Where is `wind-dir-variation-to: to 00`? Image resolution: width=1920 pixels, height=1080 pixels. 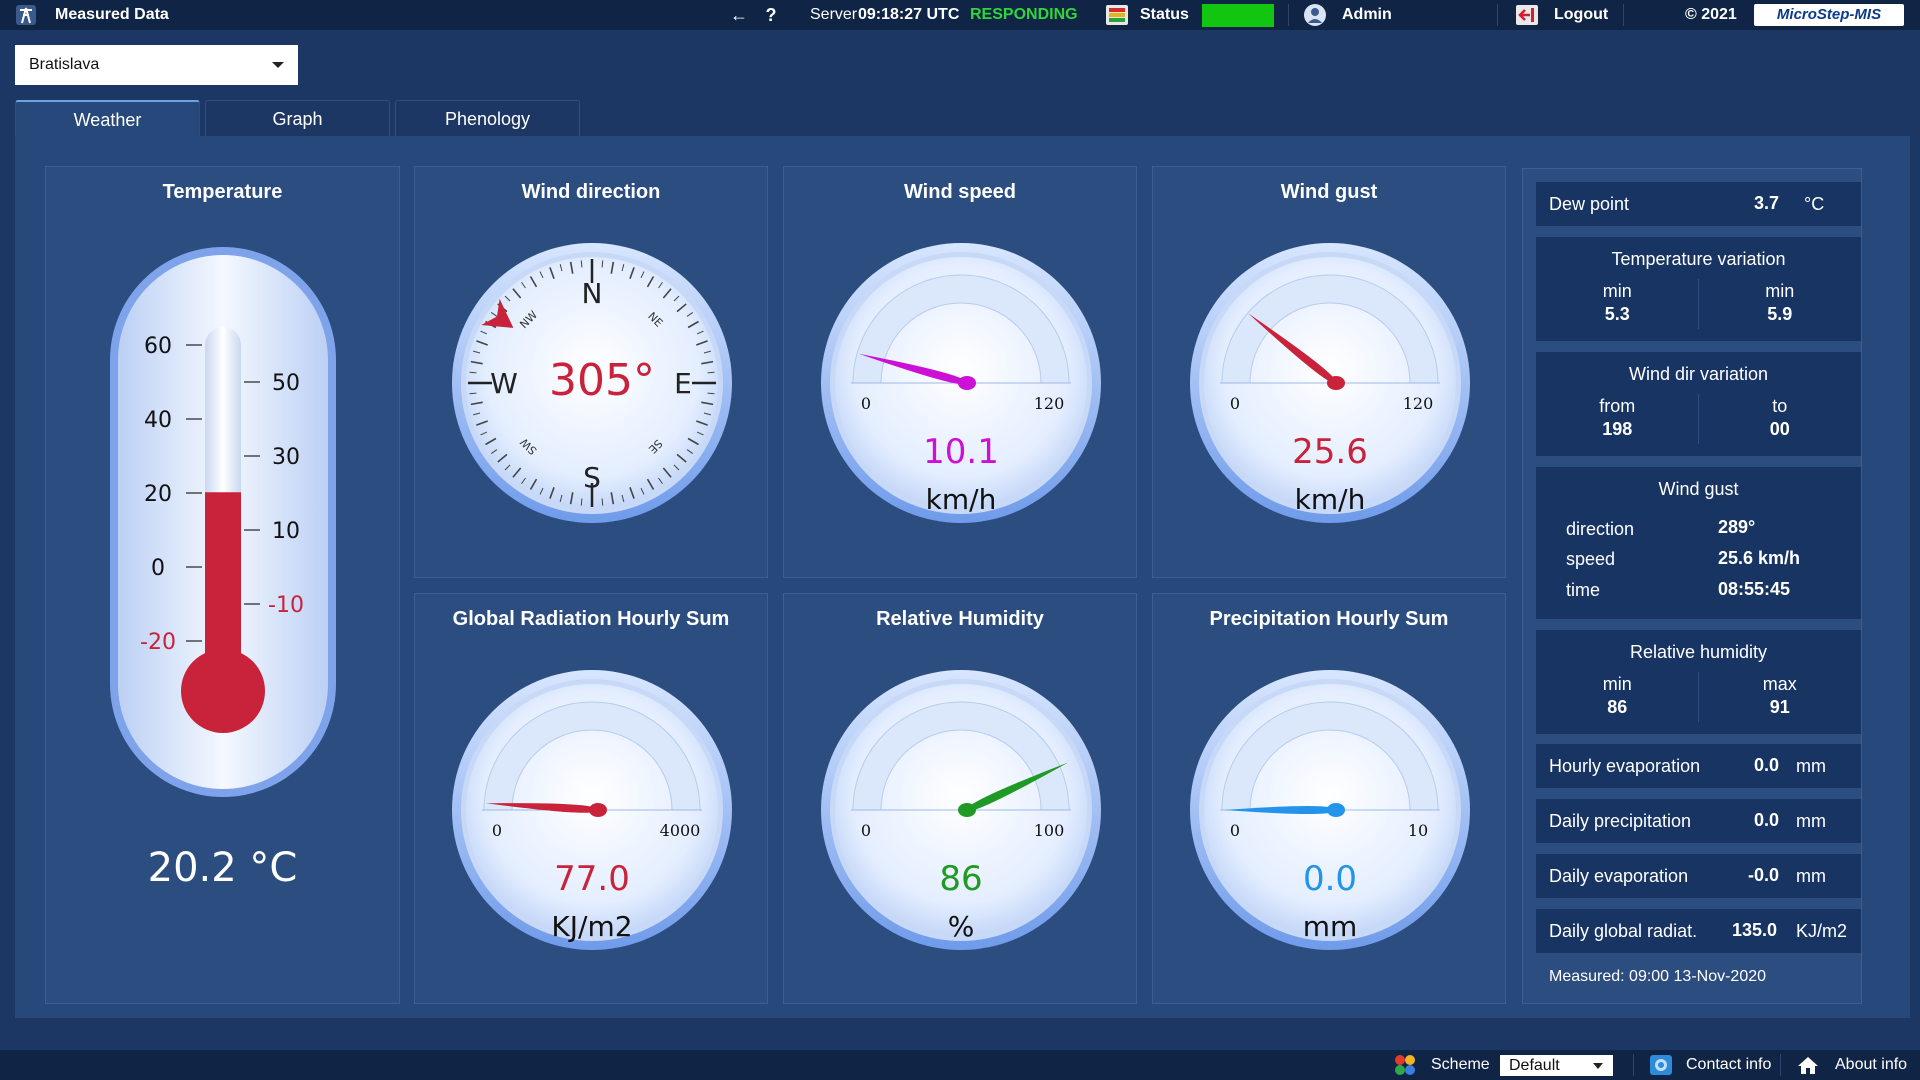 wind-dir-variation-to: to 00 is located at coordinates (1780, 418).